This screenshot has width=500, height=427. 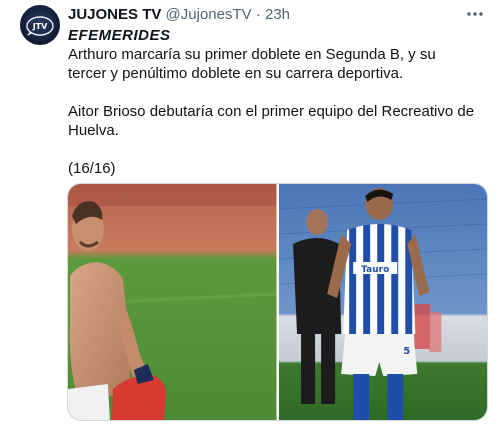 I want to click on more-options-button, so click(x=475, y=14).